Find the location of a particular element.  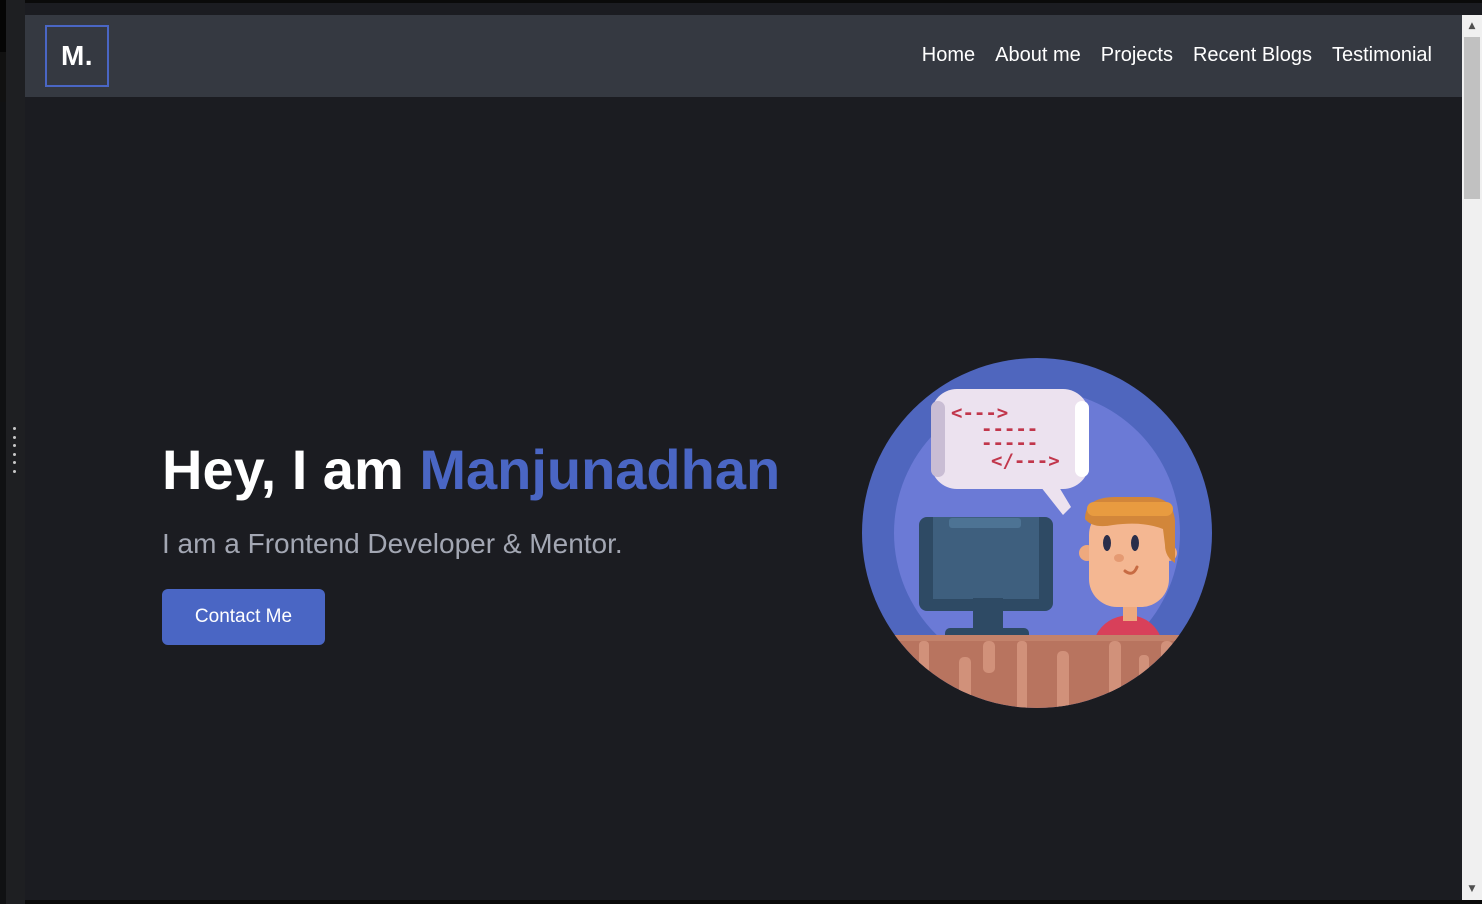

nav-link-projects: Projects is located at coordinates (1137, 55).